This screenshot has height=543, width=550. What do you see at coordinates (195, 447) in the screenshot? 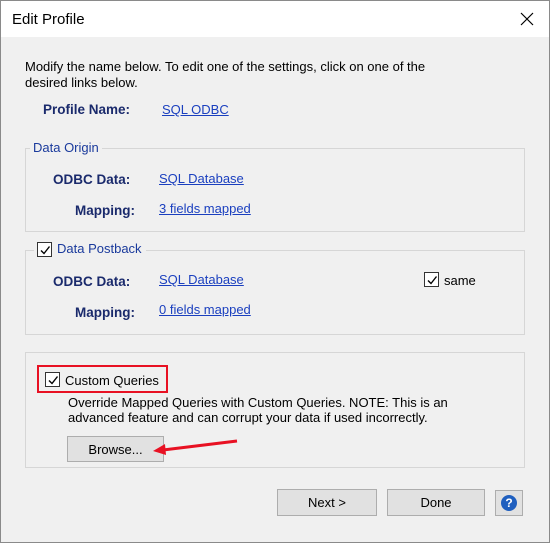
I see `red-arrow-annotation` at bounding box center [195, 447].